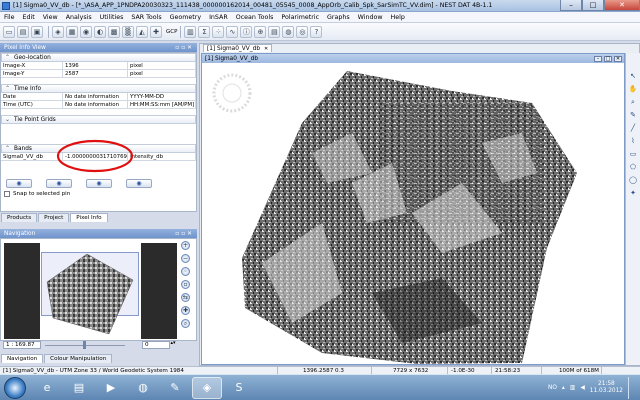 The height and width of the screenshot is (400, 640). I want to click on volume-icon: ◀, so click(582, 388).